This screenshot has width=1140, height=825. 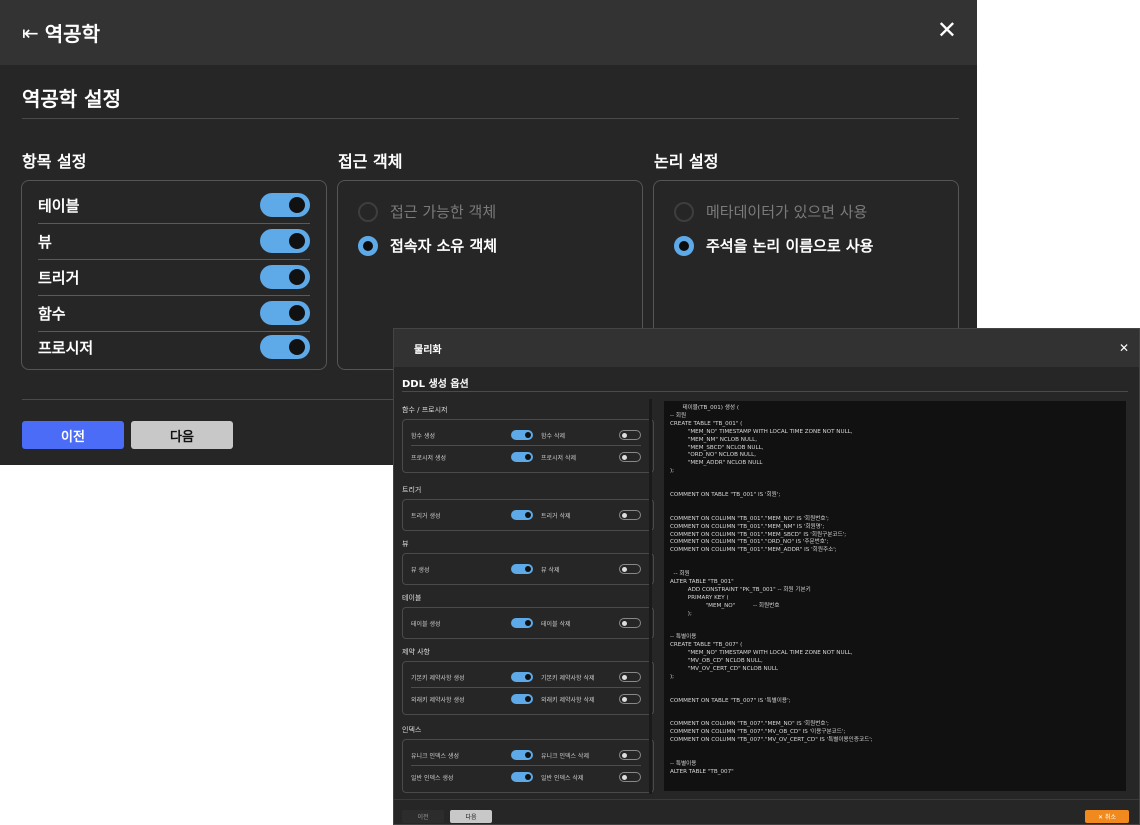 I want to click on item-row-table: 테이블, so click(x=174, y=205).